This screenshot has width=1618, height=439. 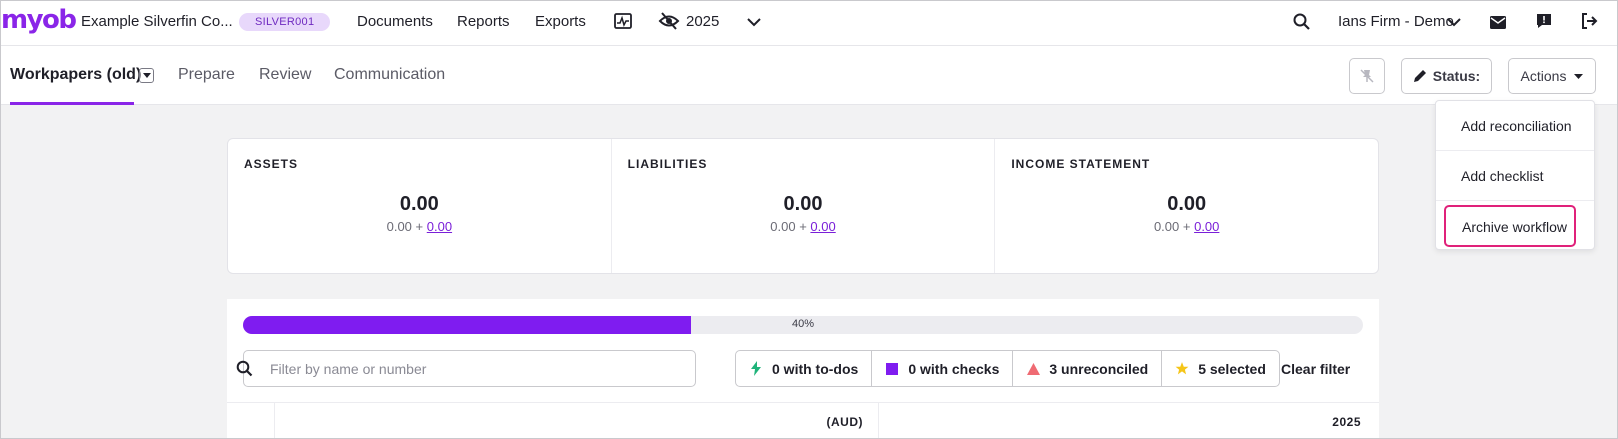 I want to click on menu-item-add-checklist: Add checklist, so click(x=1515, y=176).